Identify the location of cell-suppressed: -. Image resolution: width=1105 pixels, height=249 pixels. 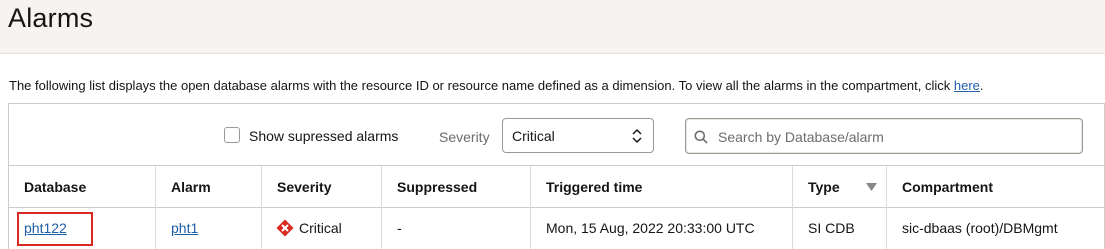
(456, 228).